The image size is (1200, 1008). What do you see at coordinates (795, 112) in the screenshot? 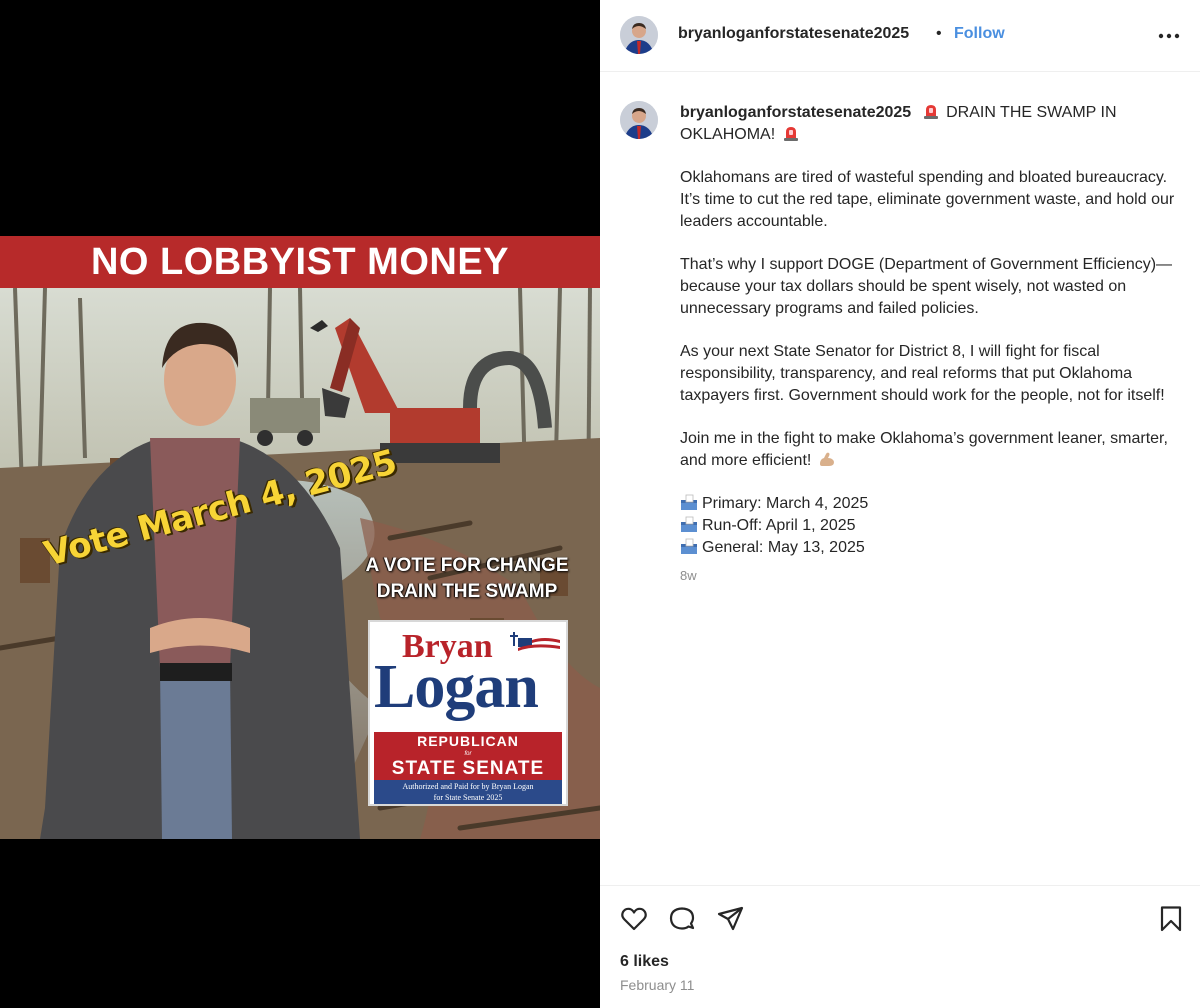
I see `caption-username: bryanloganforstatesenate2025` at bounding box center [795, 112].